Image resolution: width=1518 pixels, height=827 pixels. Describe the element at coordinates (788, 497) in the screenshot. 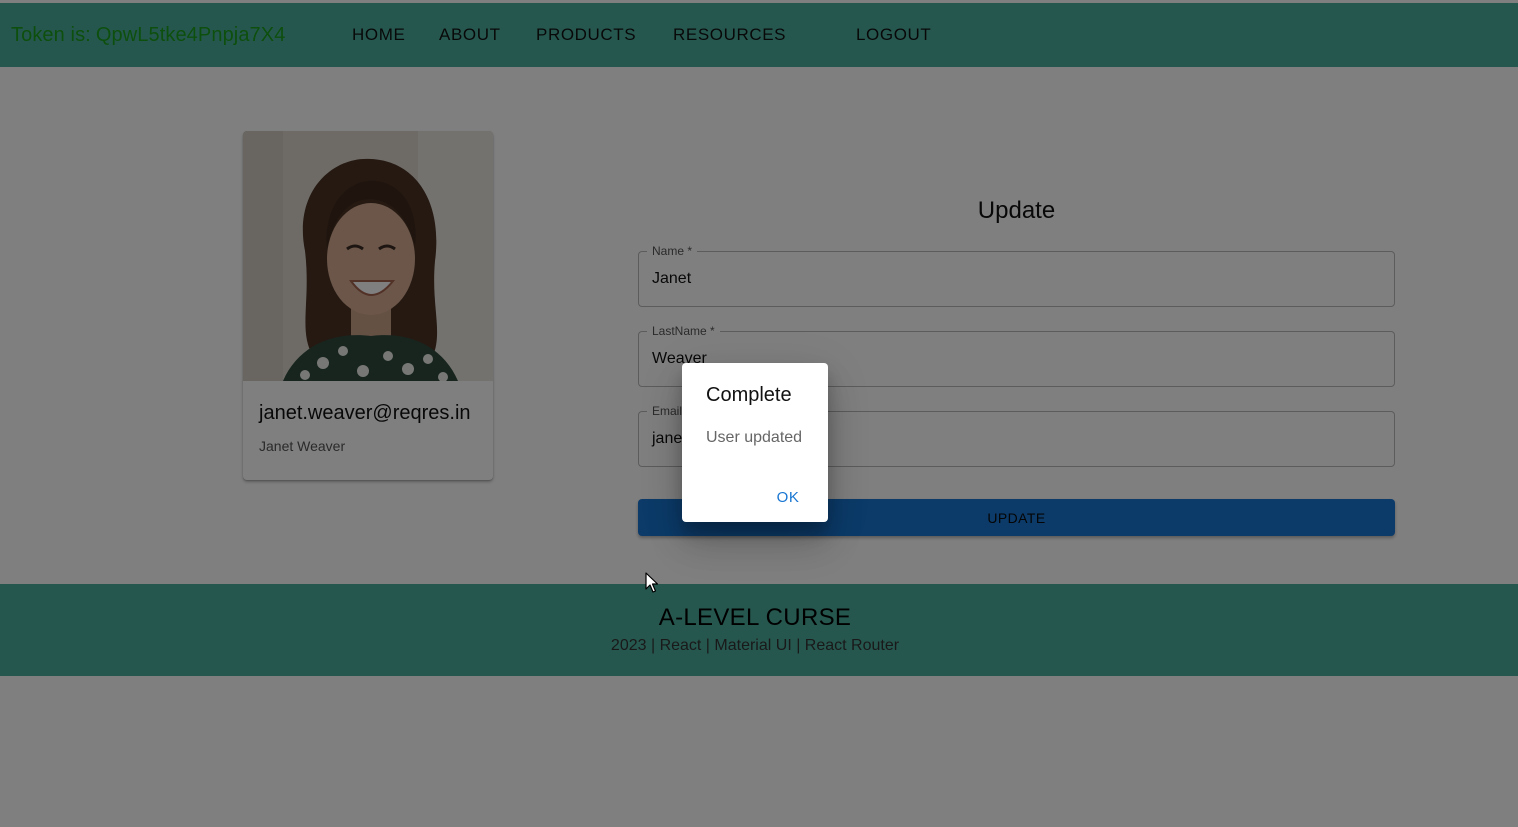

I see `dialog-ok-button: OK` at that location.